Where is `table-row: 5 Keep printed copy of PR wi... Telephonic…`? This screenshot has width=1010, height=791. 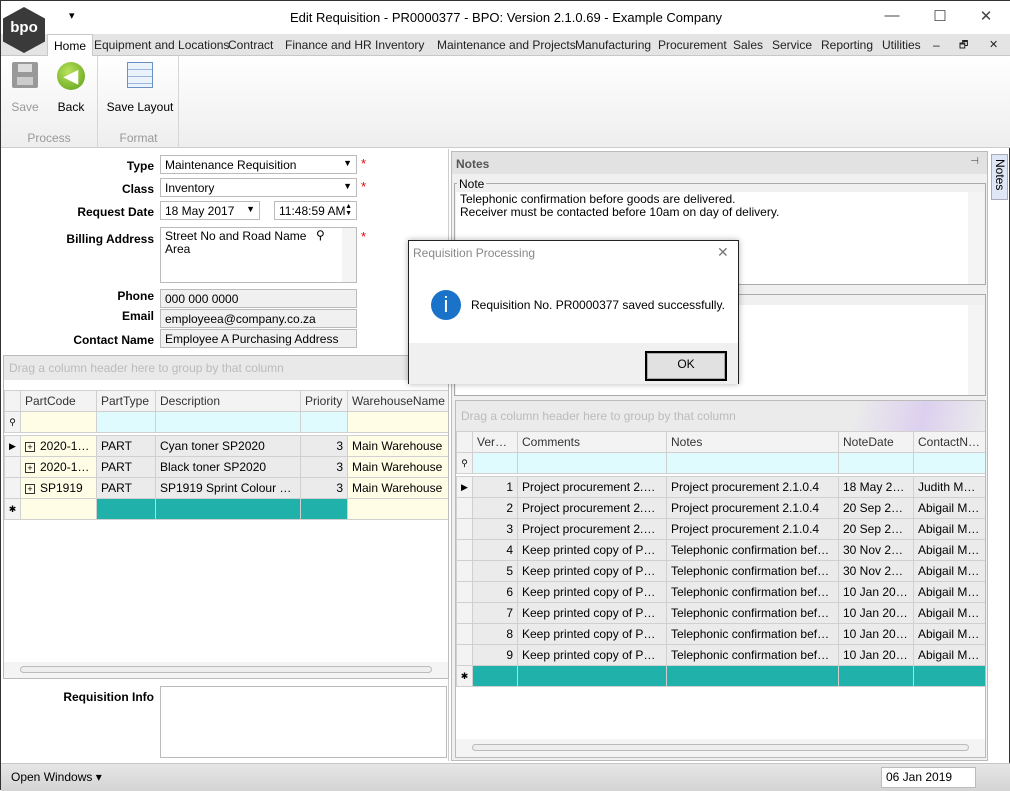 table-row: 5 Keep printed copy of PR wi... Telephonic… is located at coordinates (720, 571).